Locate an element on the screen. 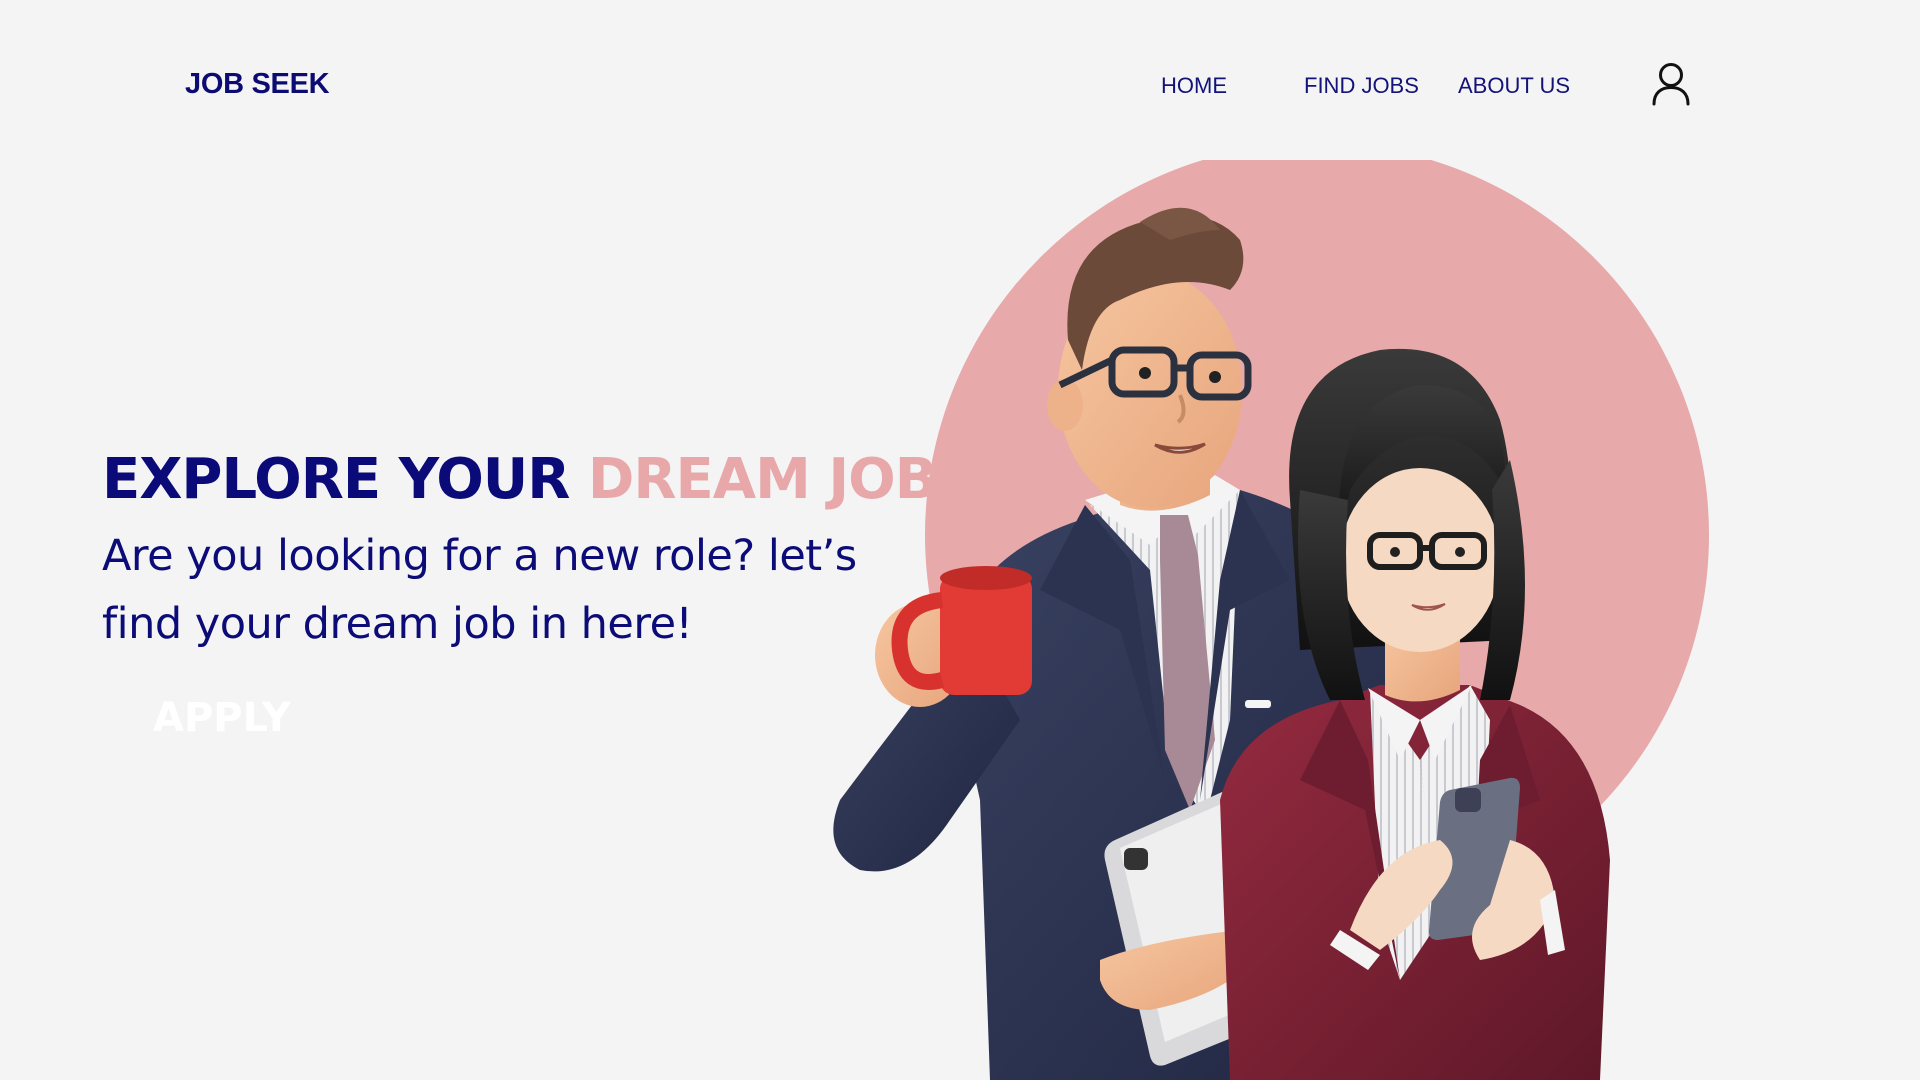 Image resolution: width=1920 pixels, height=1080 pixels. user-account-button is located at coordinates (1671, 84).